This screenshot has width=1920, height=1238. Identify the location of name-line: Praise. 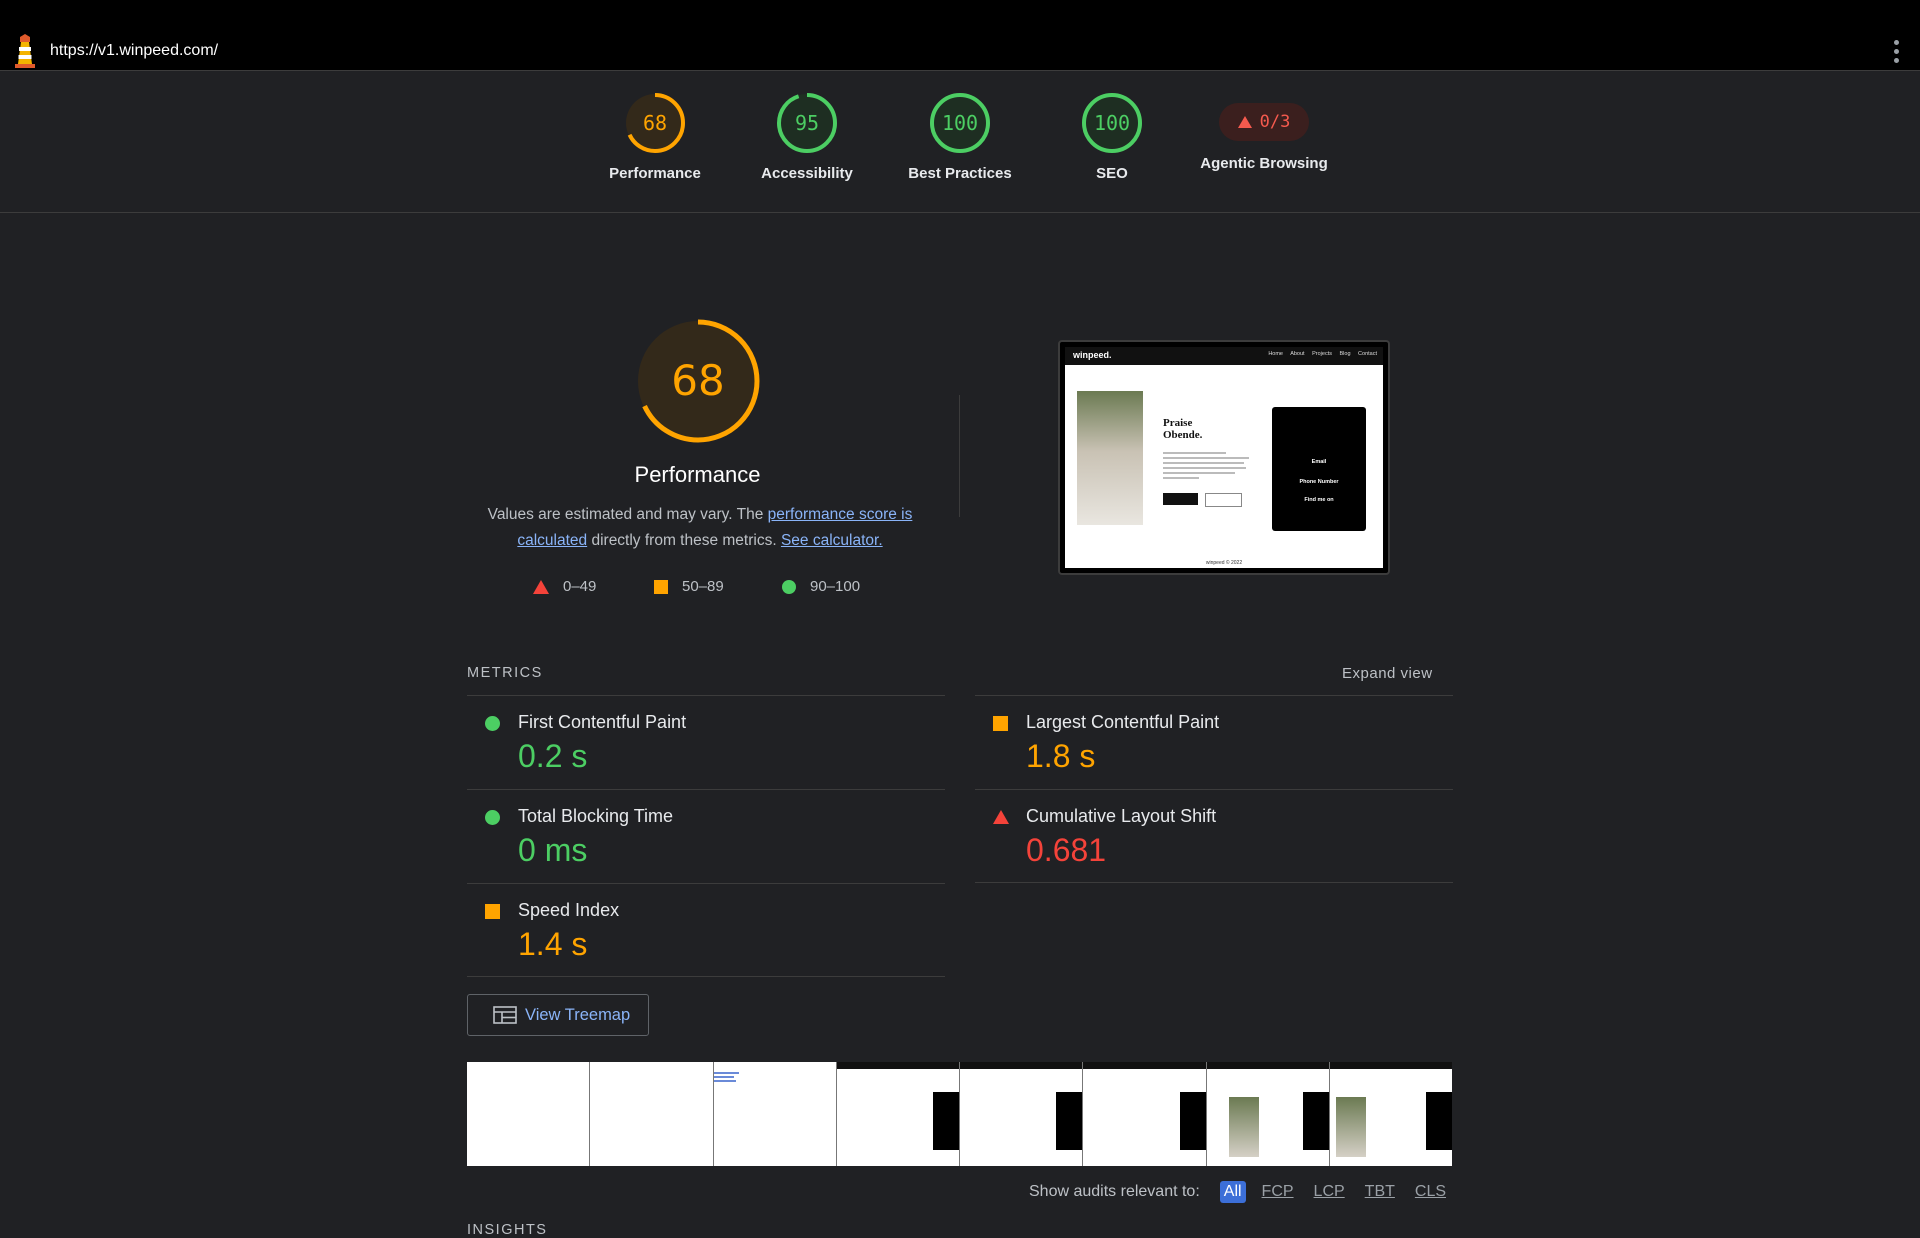
(1178, 423).